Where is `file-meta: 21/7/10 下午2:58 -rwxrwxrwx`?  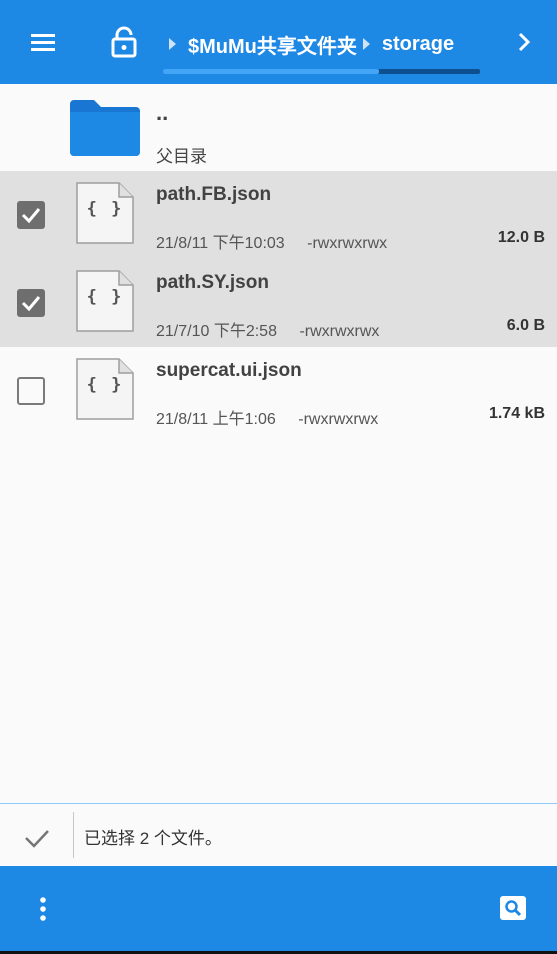 file-meta: 21/7/10 下午2:58 -rwxrwxrwx is located at coordinates (267, 329).